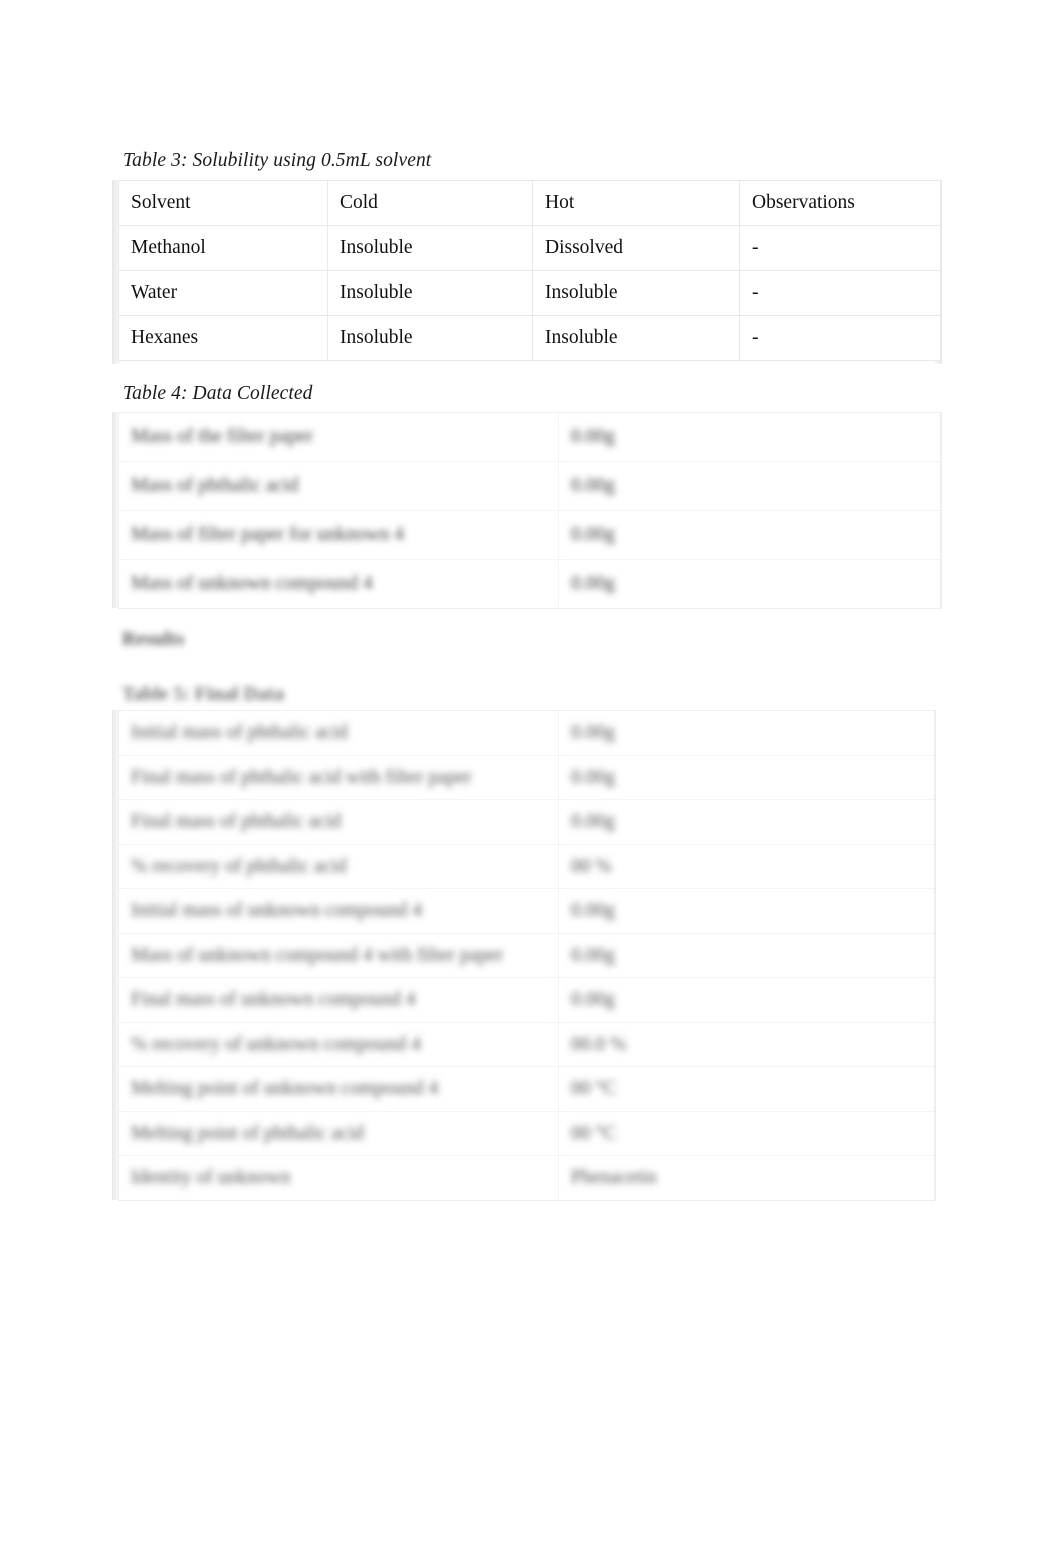 This screenshot has height=1556, width=1062. I want to click on table-row: % recovery of phthalic acid 00 %, so click(526, 866).